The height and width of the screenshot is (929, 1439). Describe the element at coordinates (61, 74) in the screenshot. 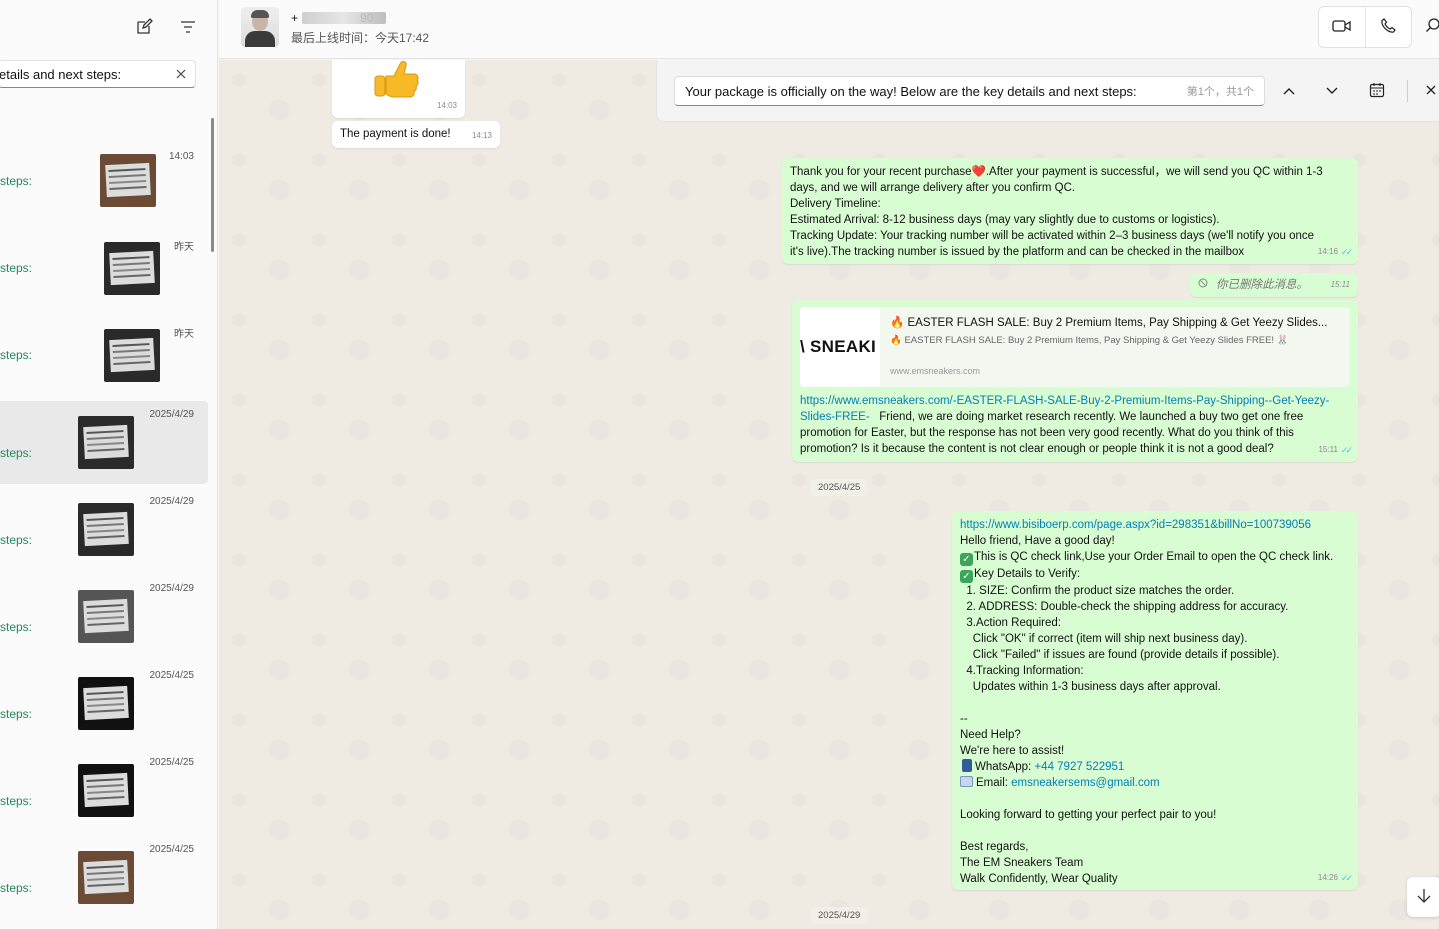

I see `chat-search-value: etails and next steps:` at that location.